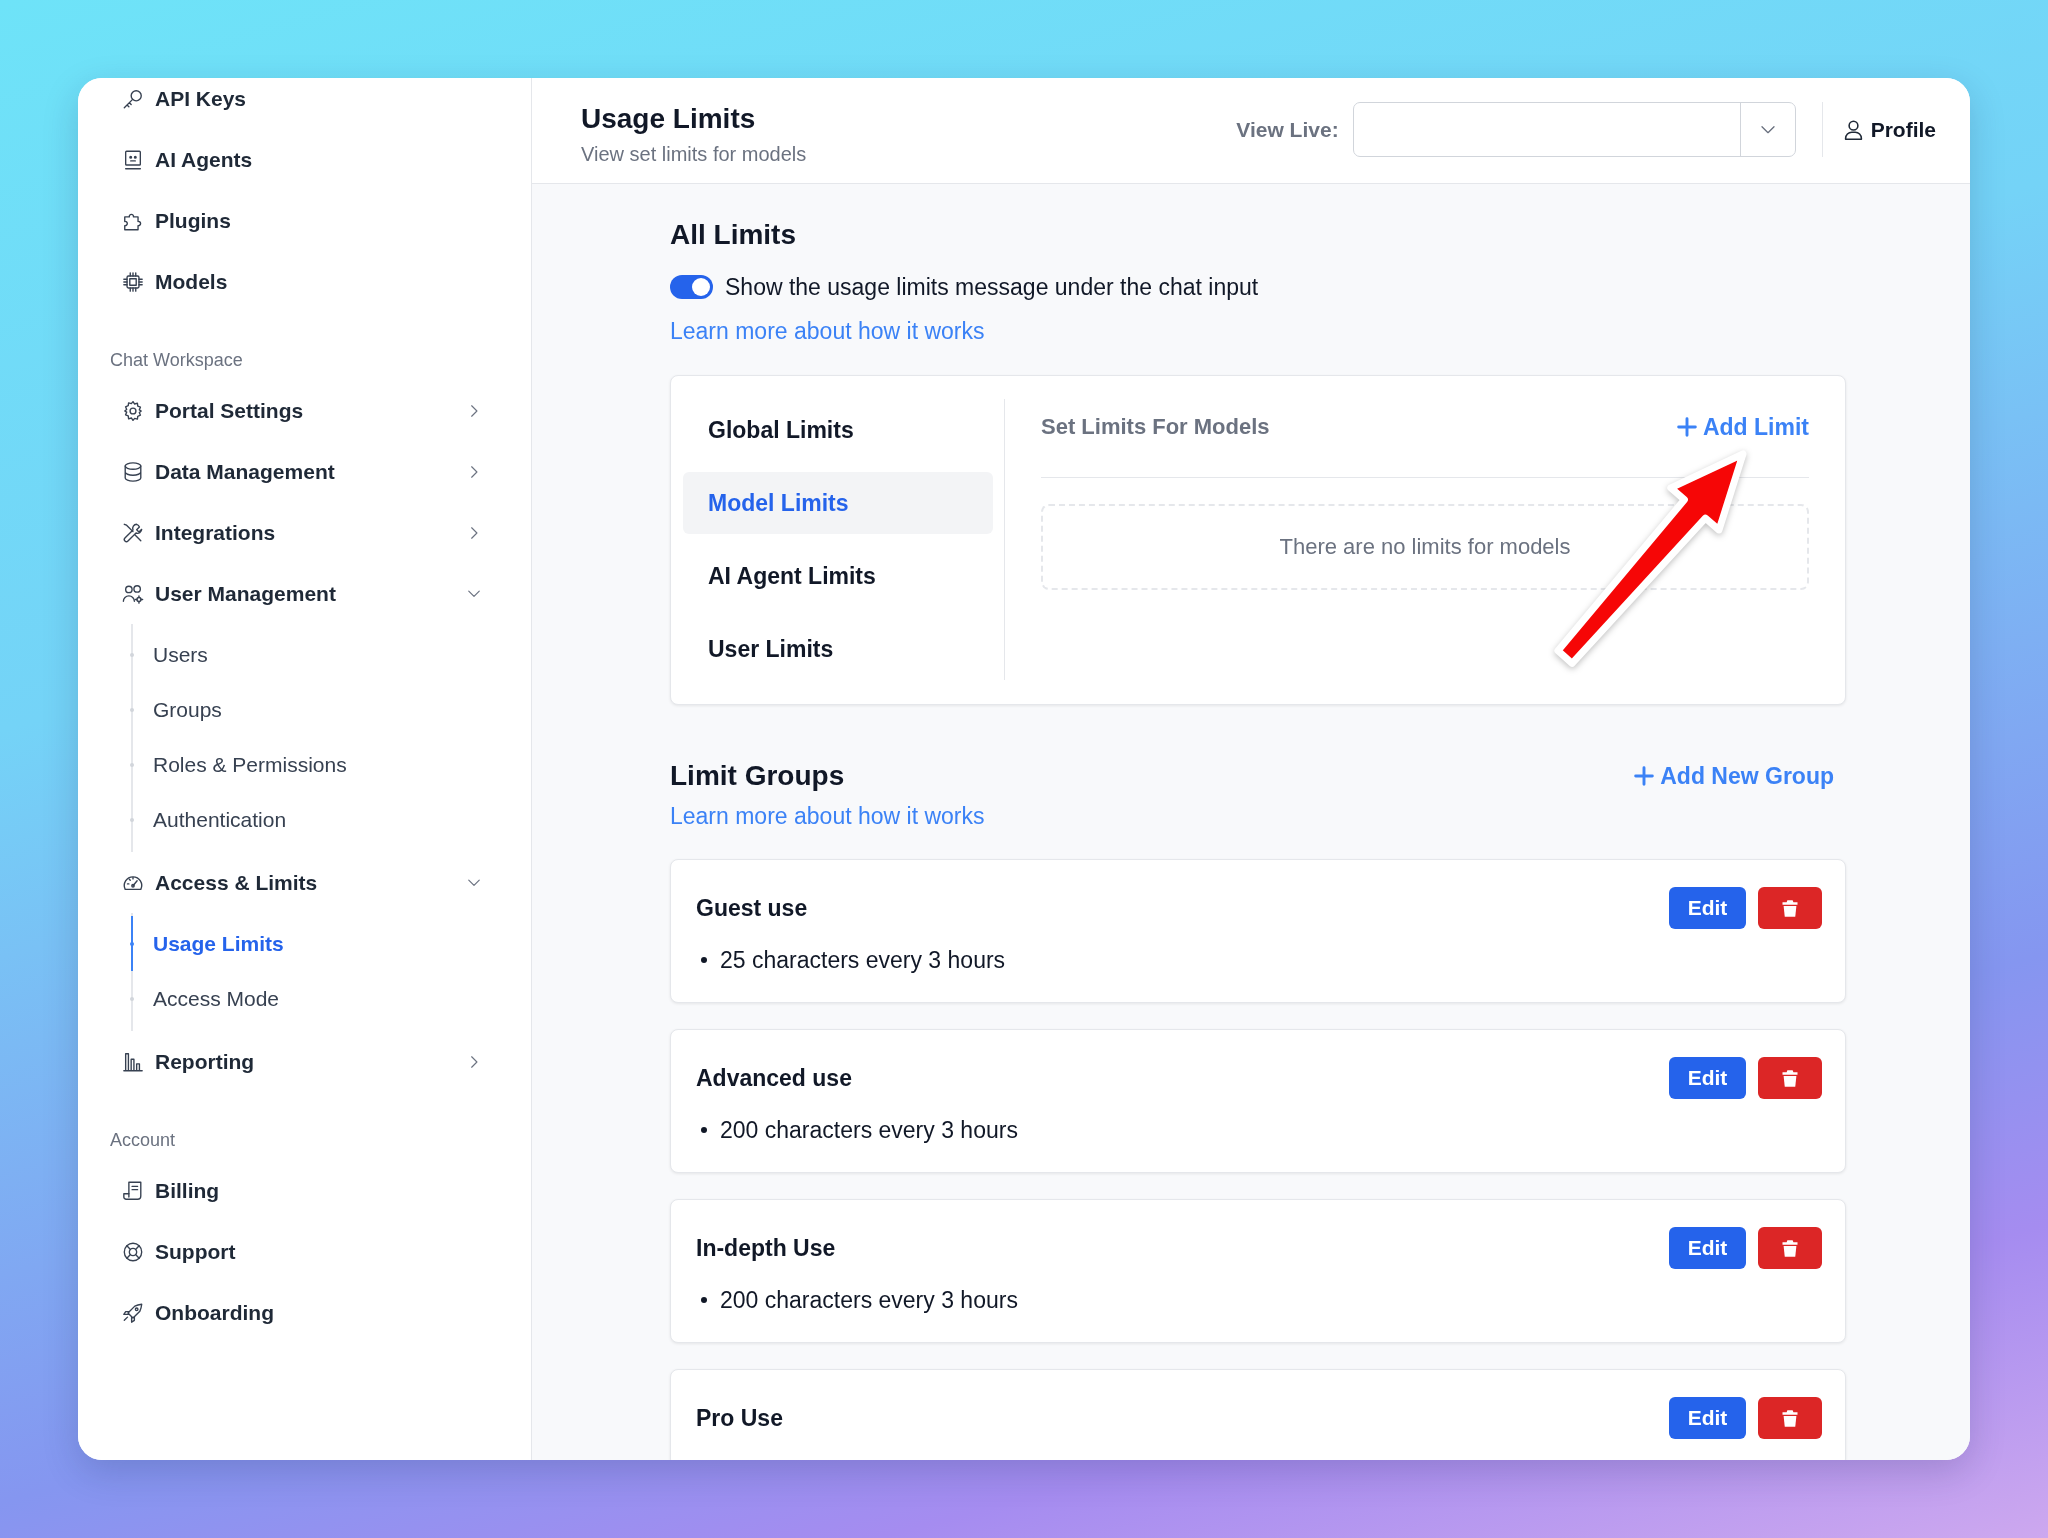 The height and width of the screenshot is (1538, 2048). What do you see at coordinates (739, 1418) in the screenshot?
I see `group-name: Pro Use` at bounding box center [739, 1418].